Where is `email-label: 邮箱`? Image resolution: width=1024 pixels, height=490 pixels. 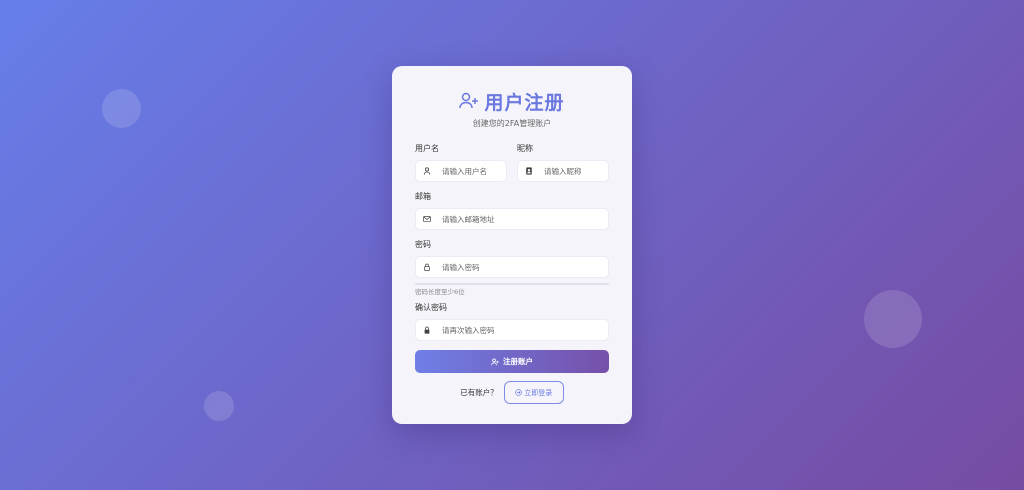
email-label: 邮箱 is located at coordinates (423, 196).